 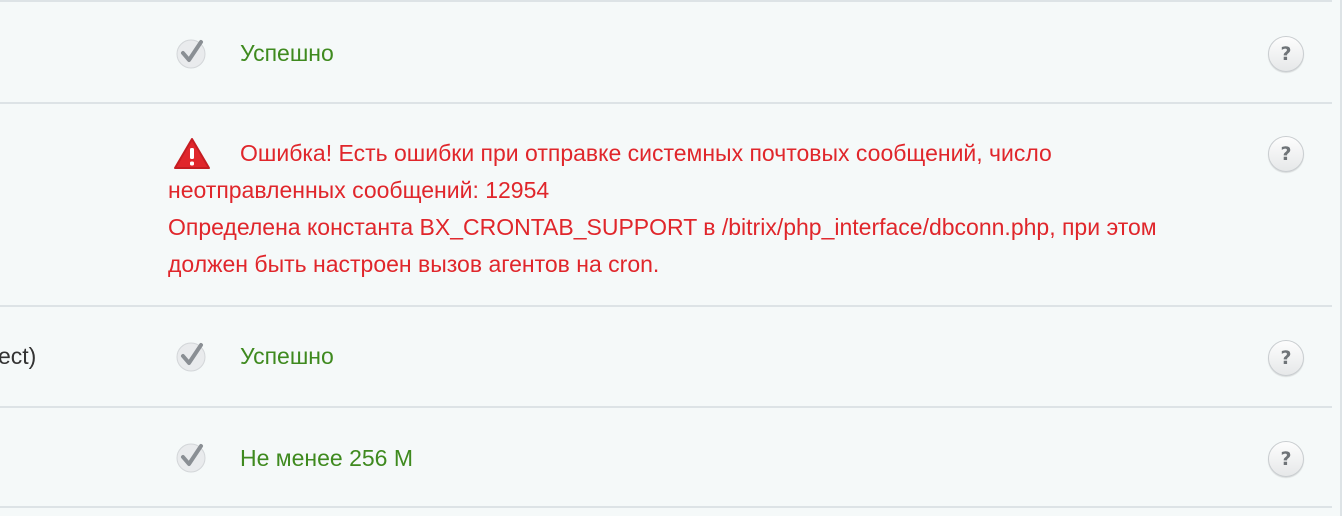 I want to click on error-line: неотправленных сообщений: 12954, so click(x=359, y=190).